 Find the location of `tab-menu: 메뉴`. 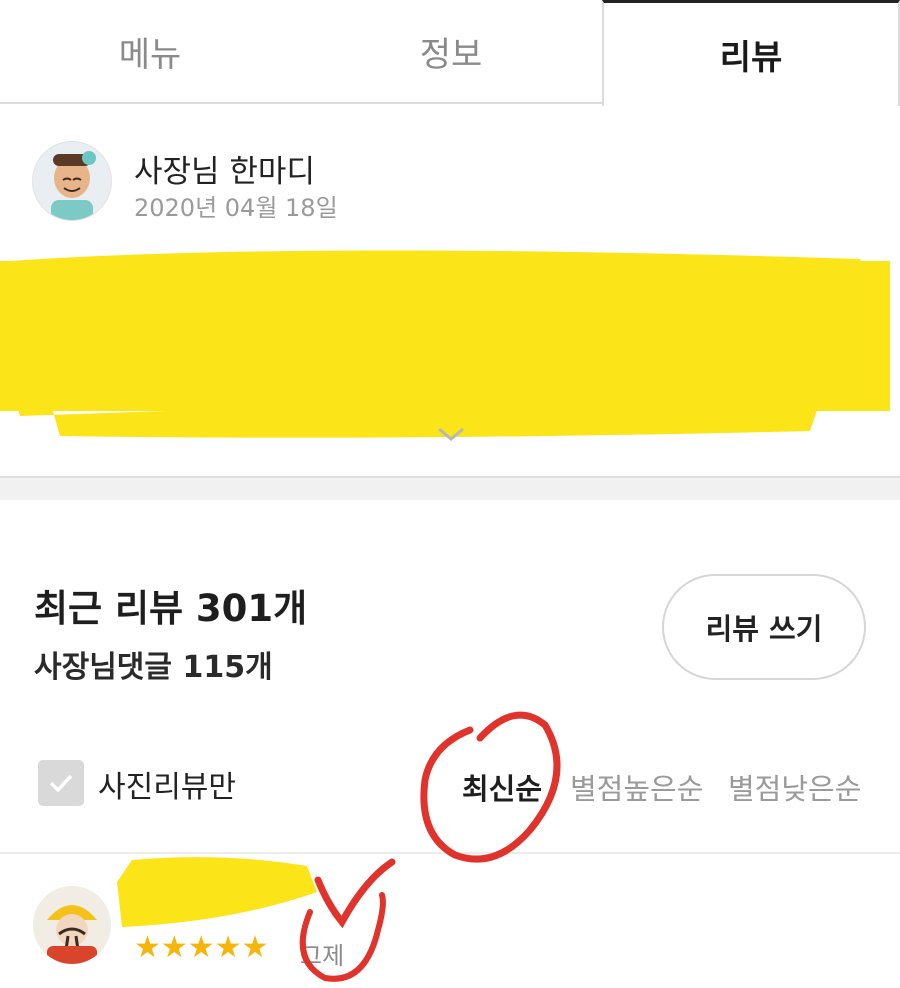

tab-menu: 메뉴 is located at coordinates (150, 52).